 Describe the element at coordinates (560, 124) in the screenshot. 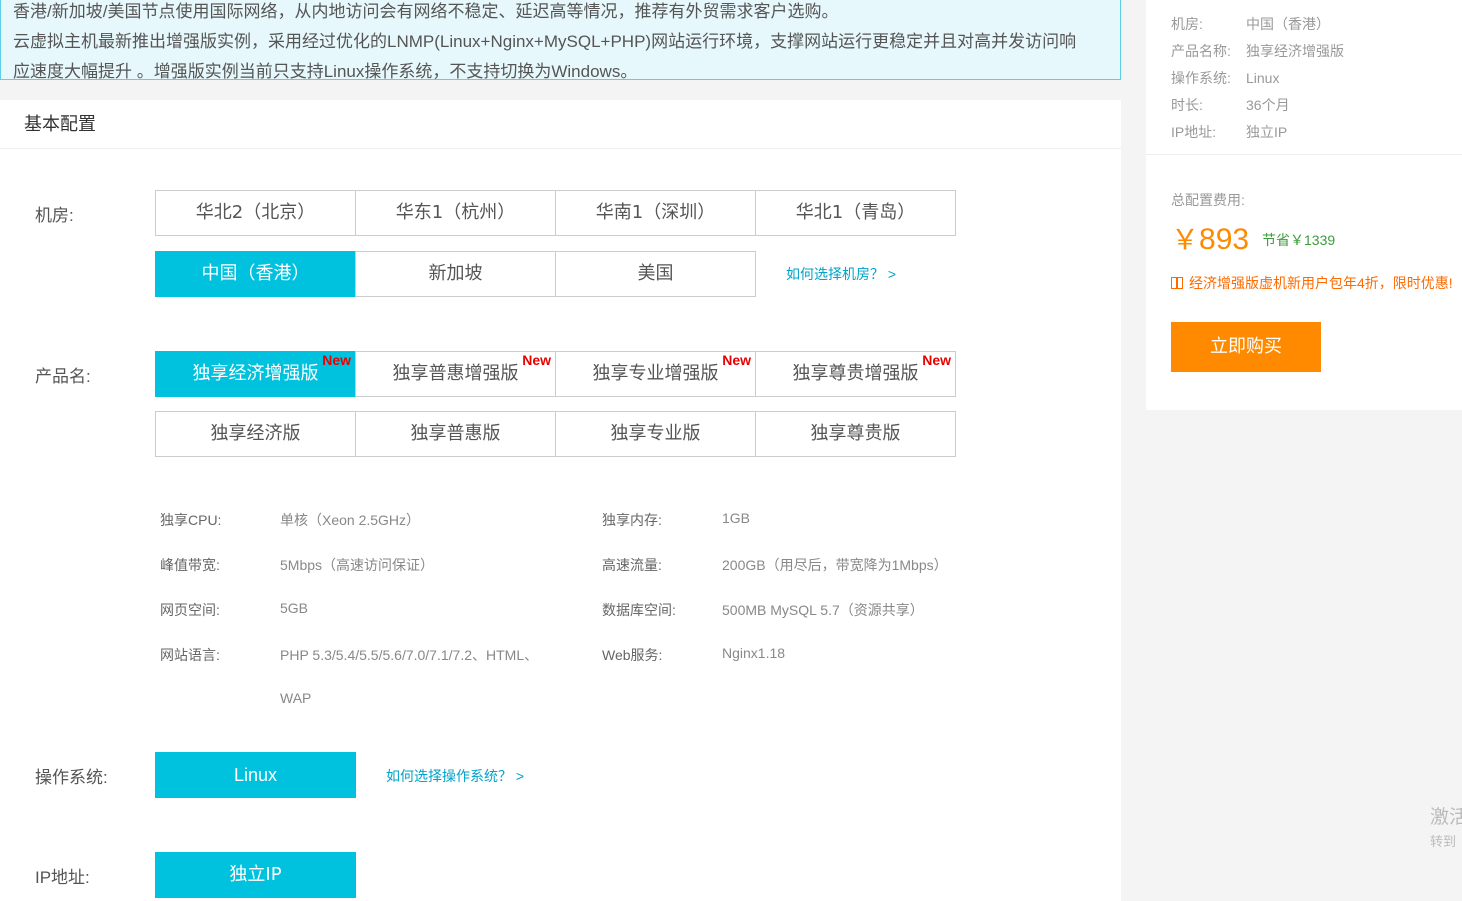

I see `section-title: 基本配置` at that location.